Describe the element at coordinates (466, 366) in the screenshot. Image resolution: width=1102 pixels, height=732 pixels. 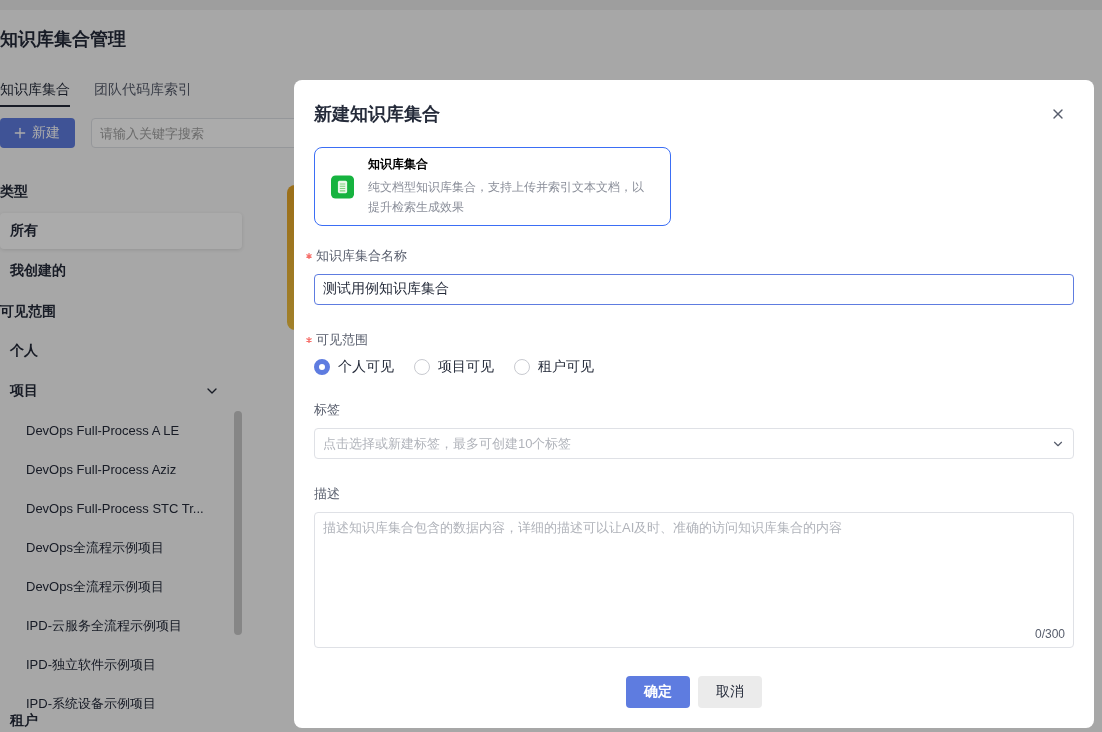
I see `option-label: 项目可见` at that location.